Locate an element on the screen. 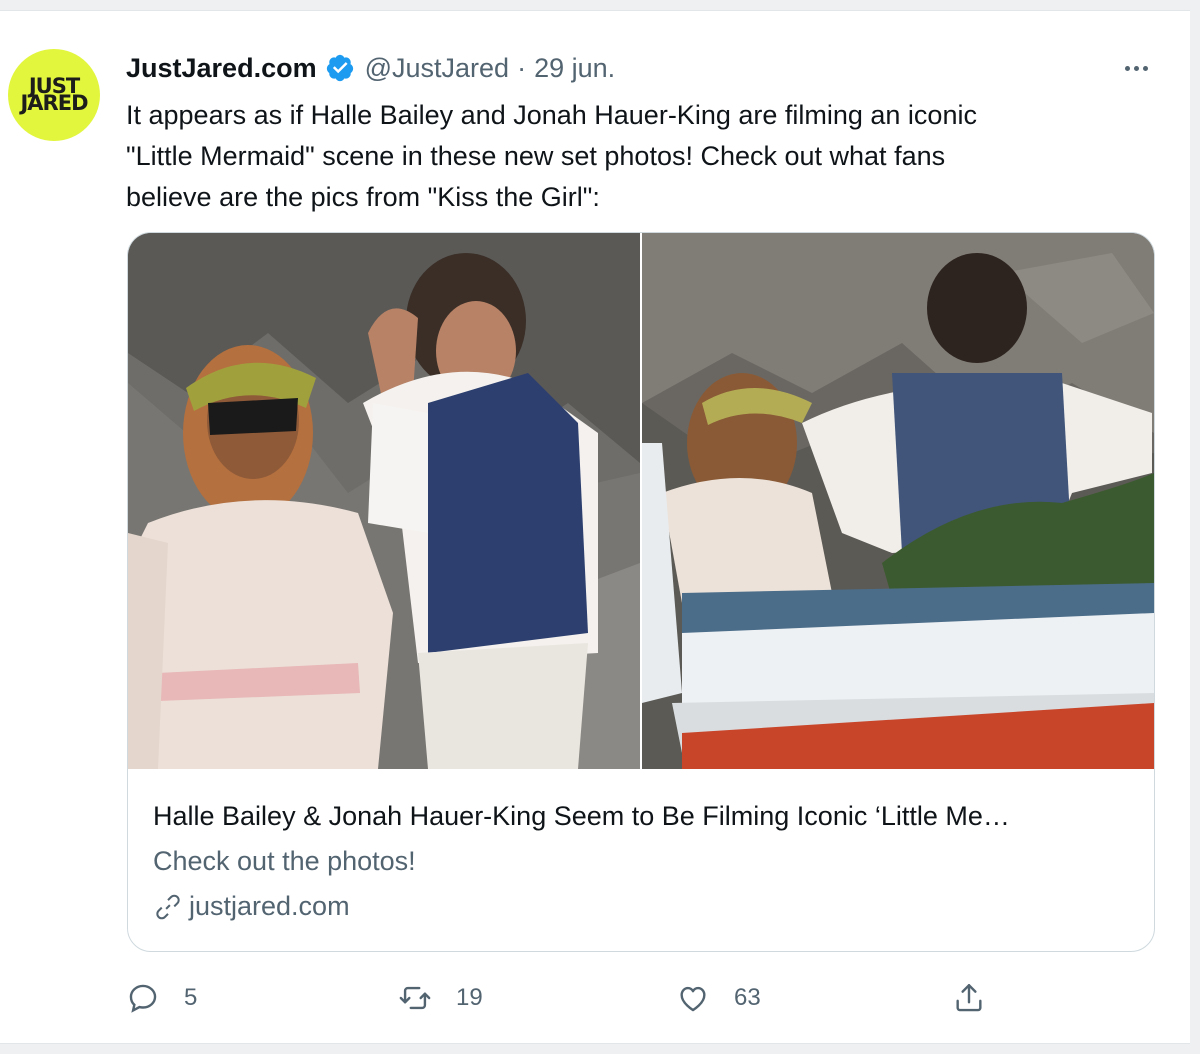 This screenshot has width=1200, height=1054. like-button: 63 is located at coordinates (718, 998).